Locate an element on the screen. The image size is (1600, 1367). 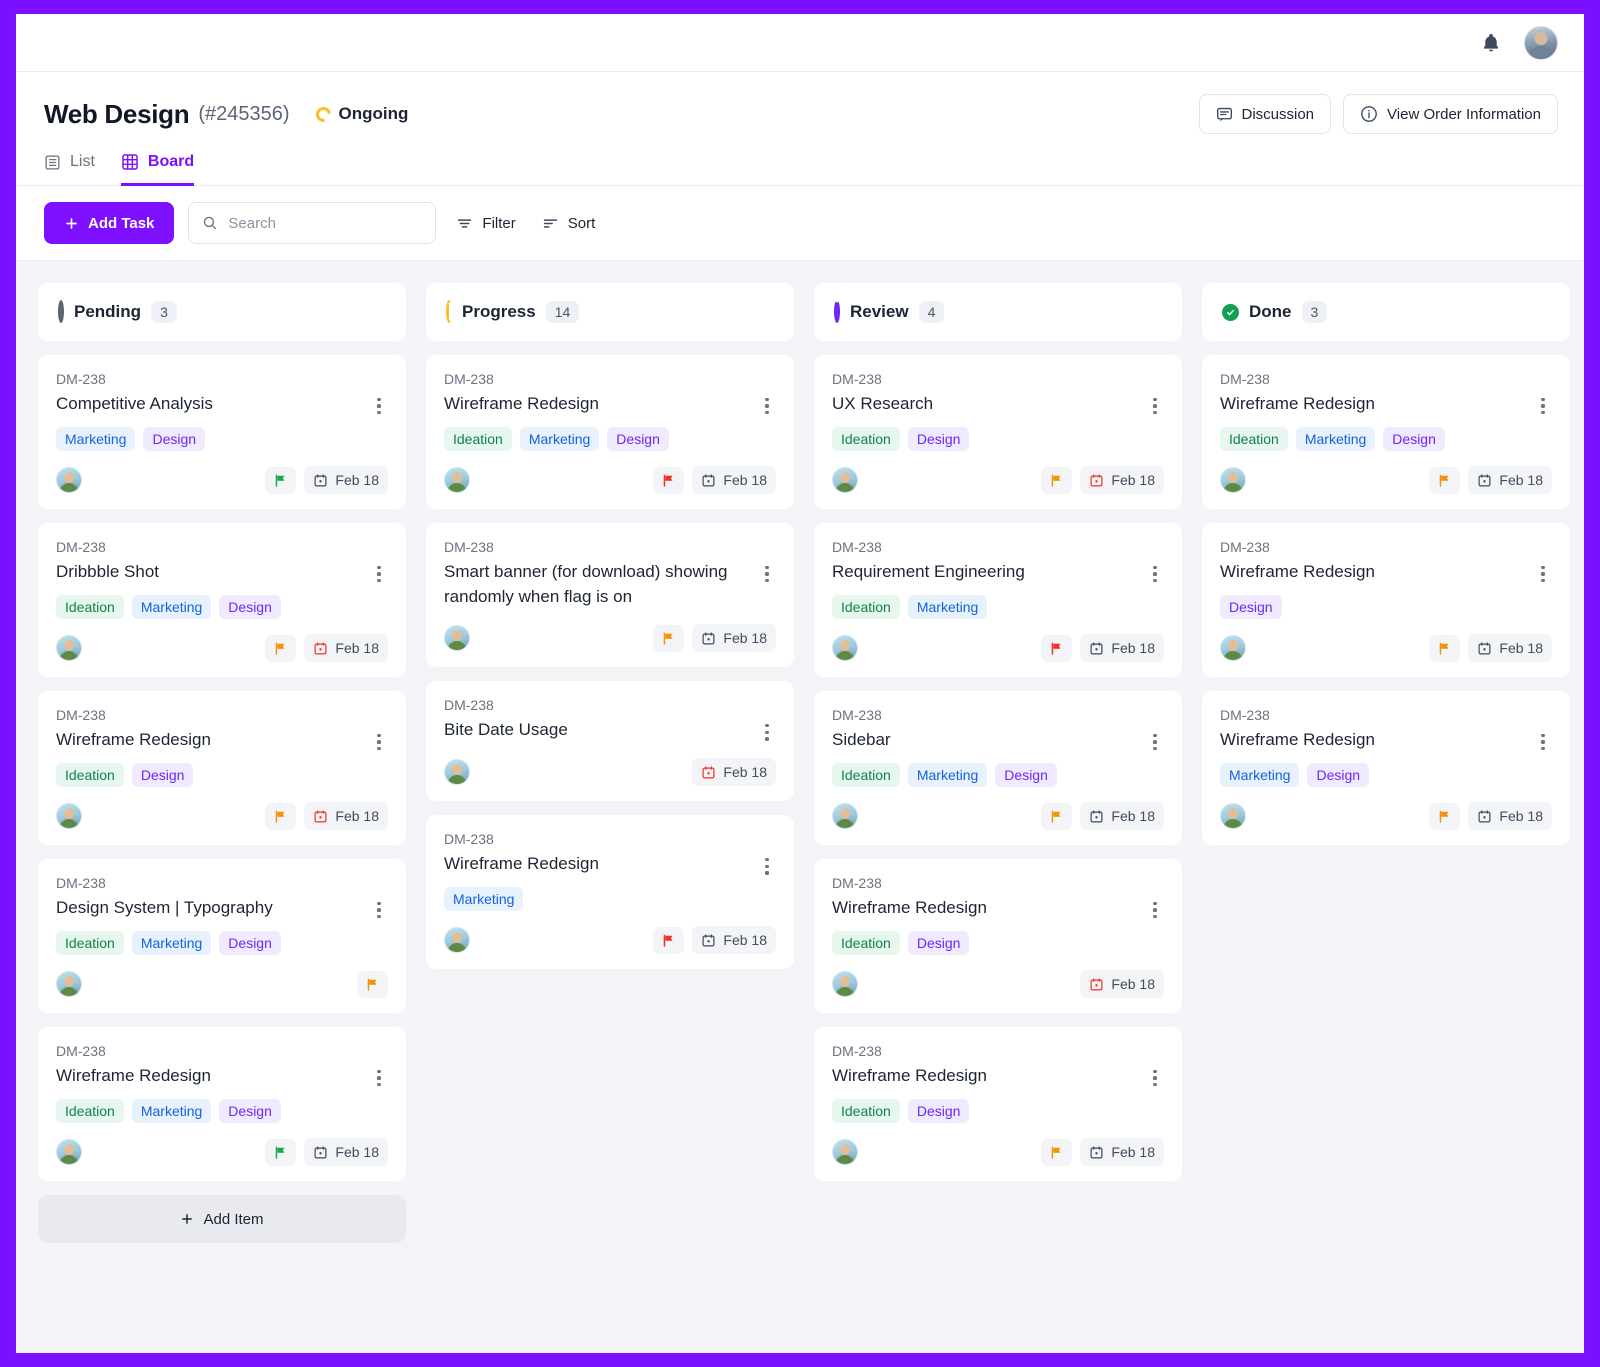
add-task-button: Add Task is located at coordinates (109, 223).